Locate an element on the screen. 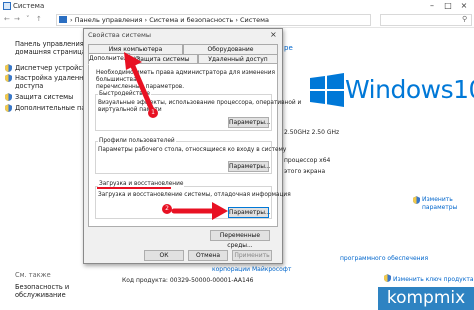 This screenshot has width=474, height=310. annotation-underline is located at coordinates (134, 188).